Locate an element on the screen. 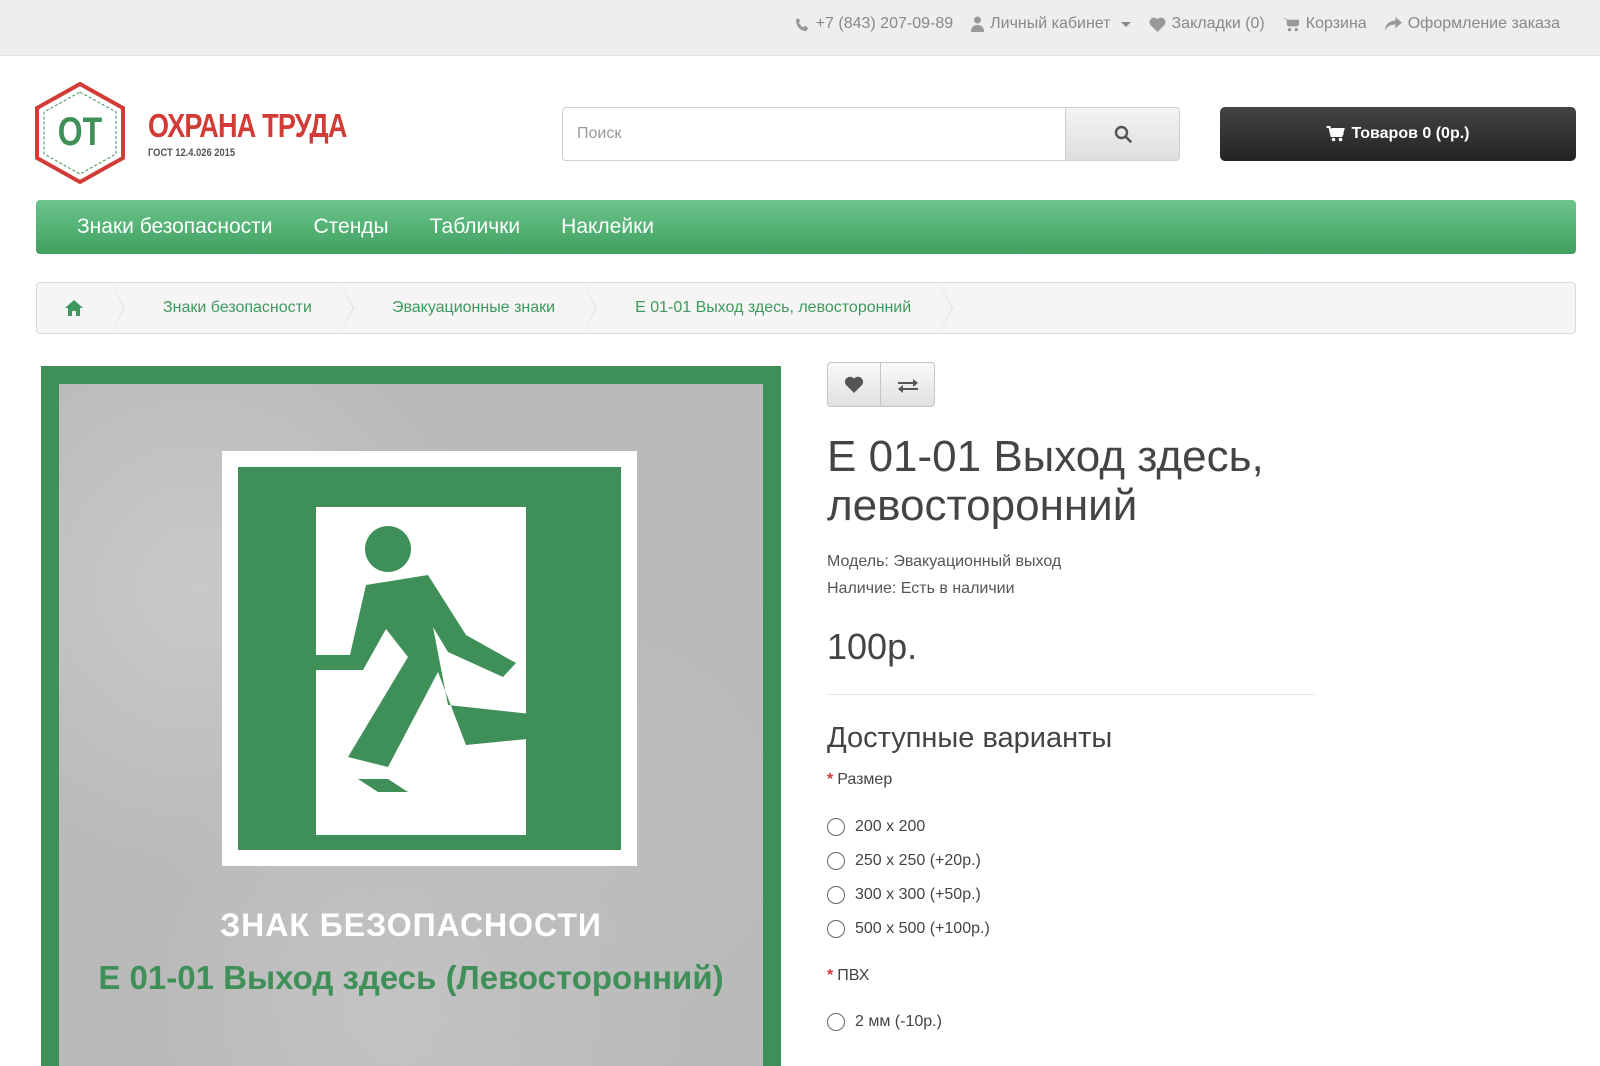 The height and width of the screenshot is (1066, 1600). pvc-option-text: 2 мм (-10р.) is located at coordinates (898, 1021).